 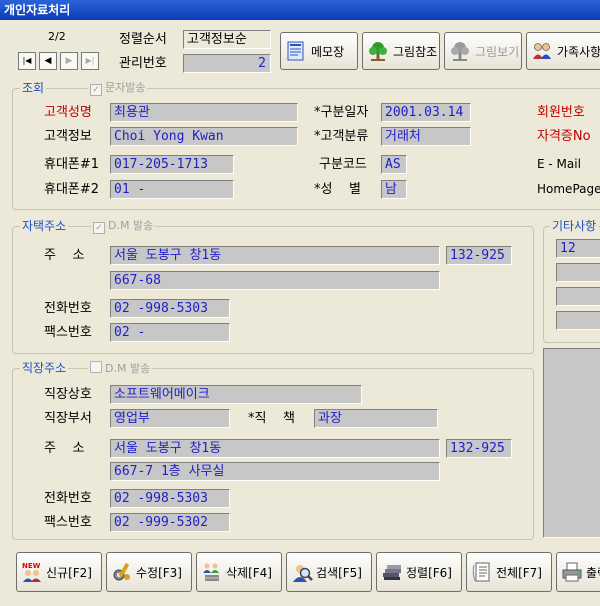 I want to click on new-icon: NEW, so click(x=31, y=572).